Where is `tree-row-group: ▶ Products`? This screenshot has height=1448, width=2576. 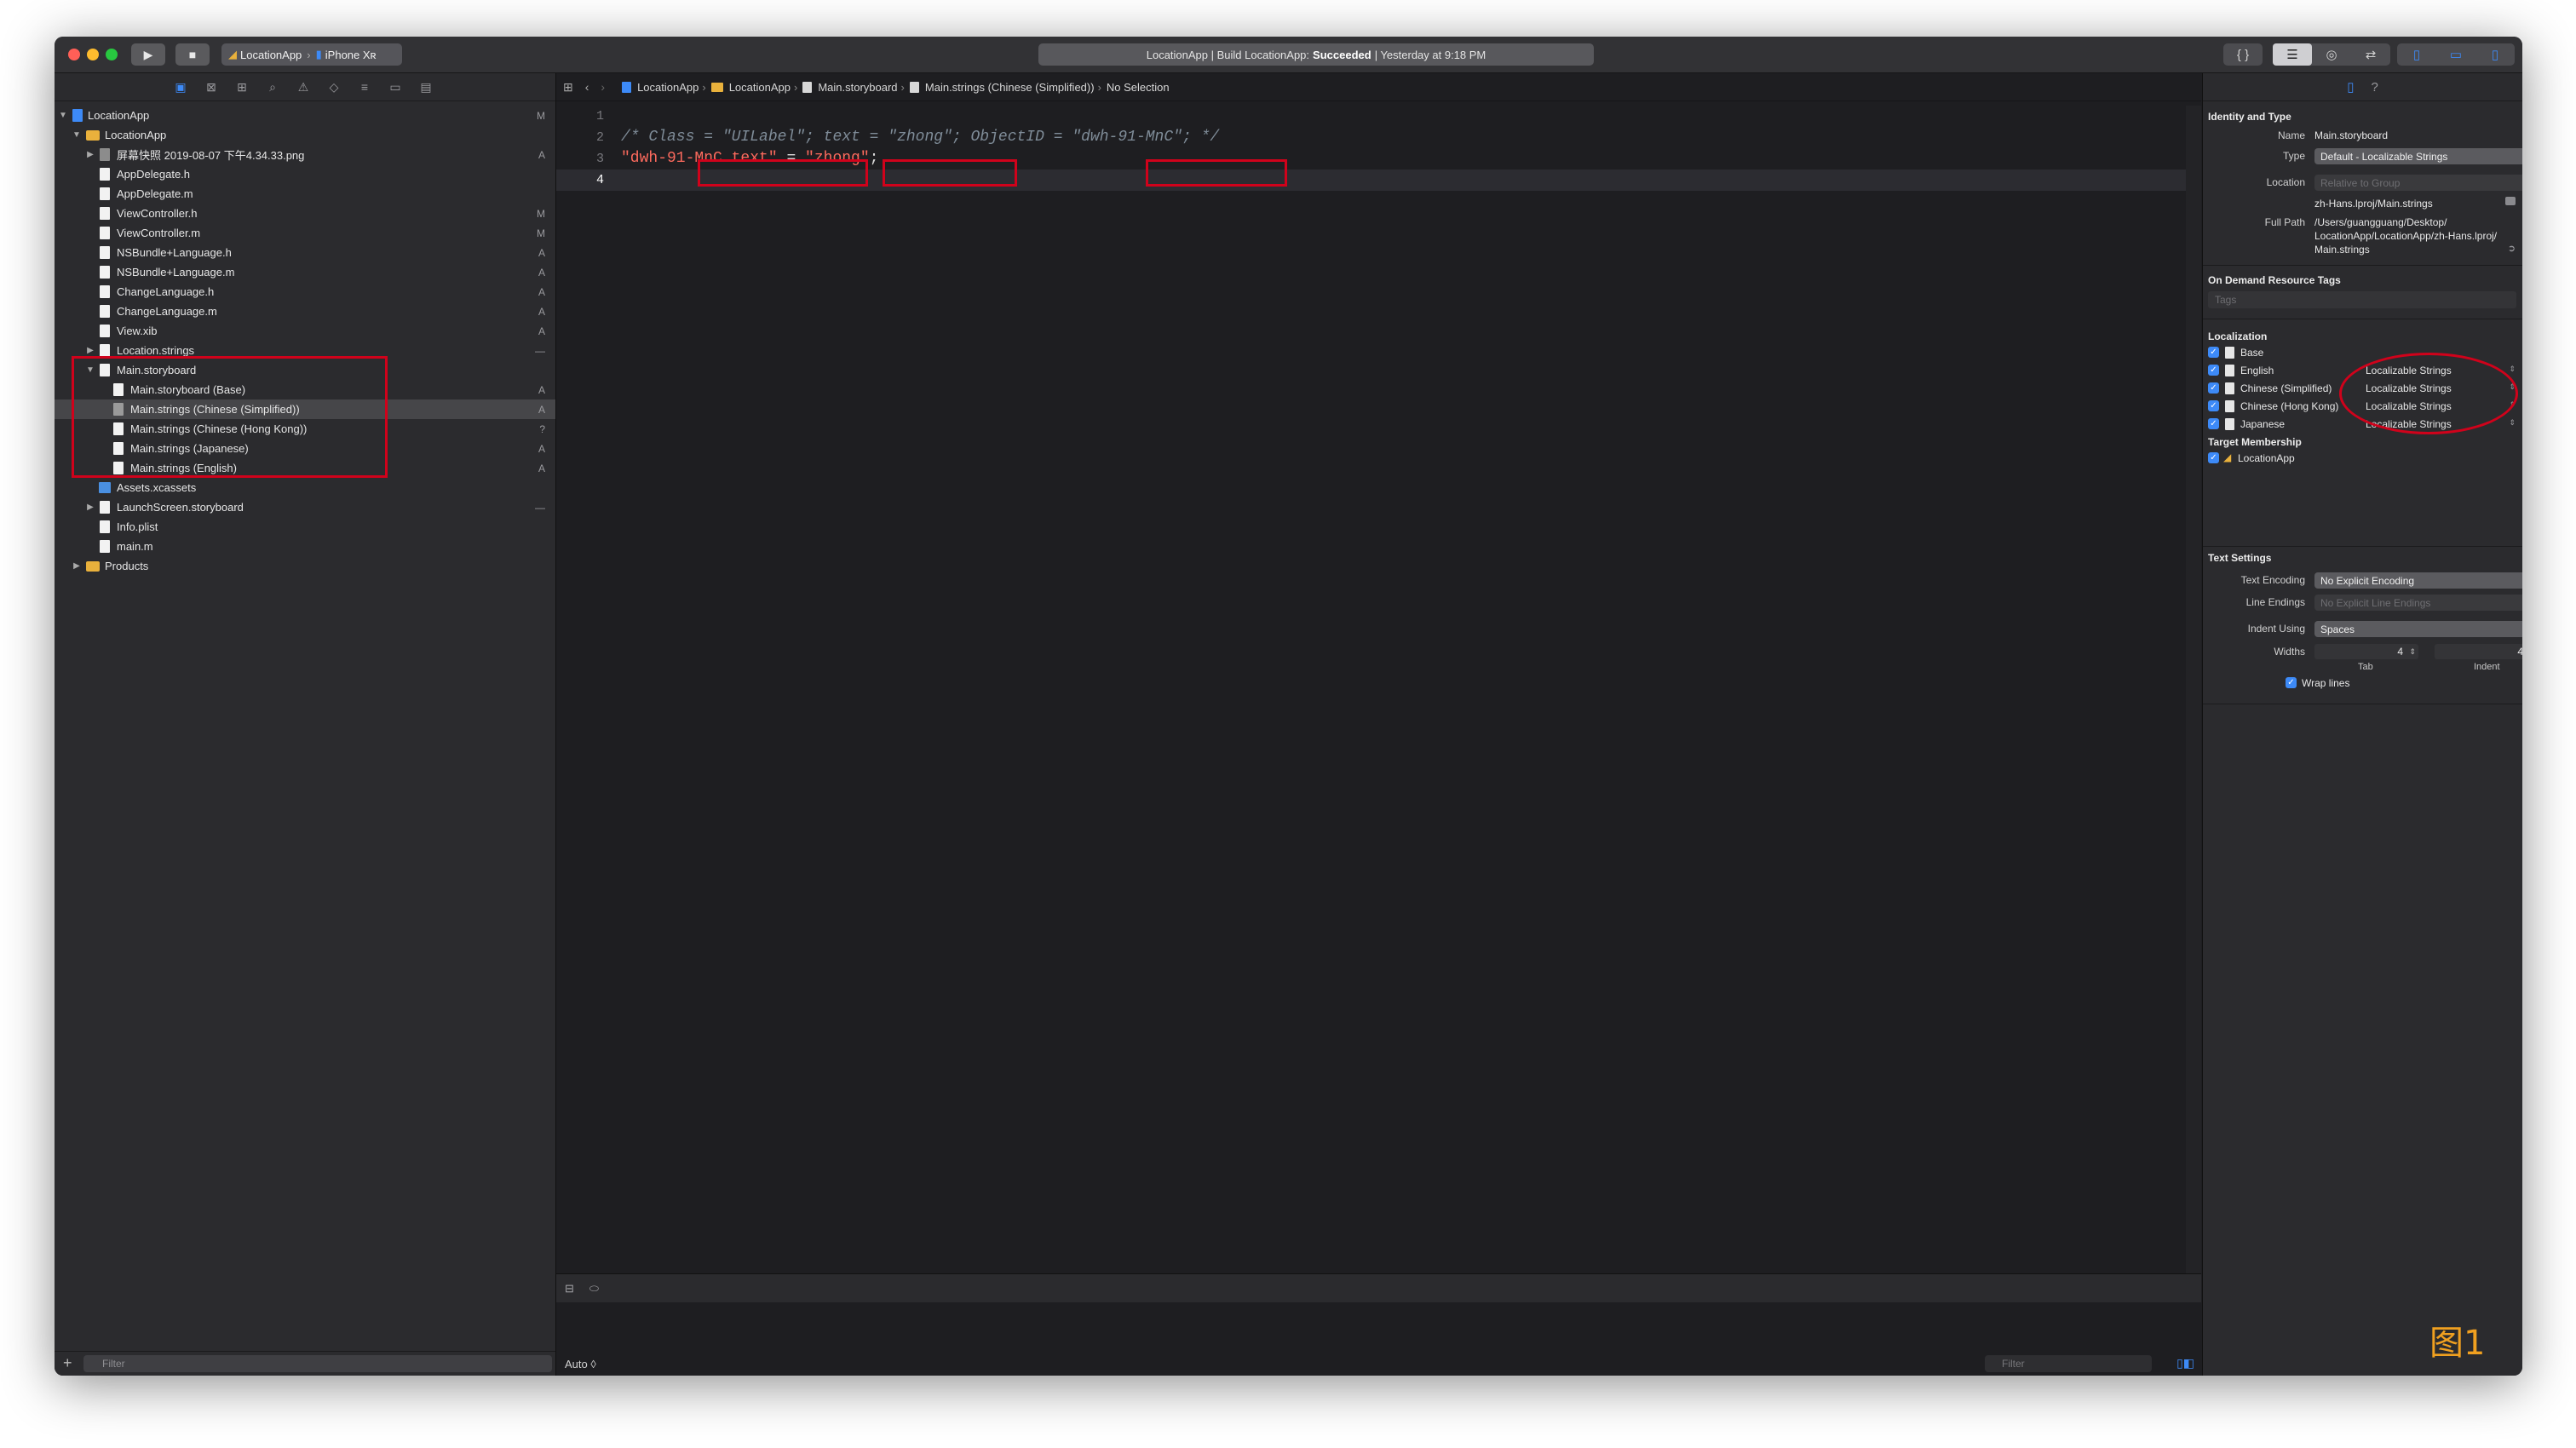
tree-row-group: ▶ Products is located at coordinates (305, 566).